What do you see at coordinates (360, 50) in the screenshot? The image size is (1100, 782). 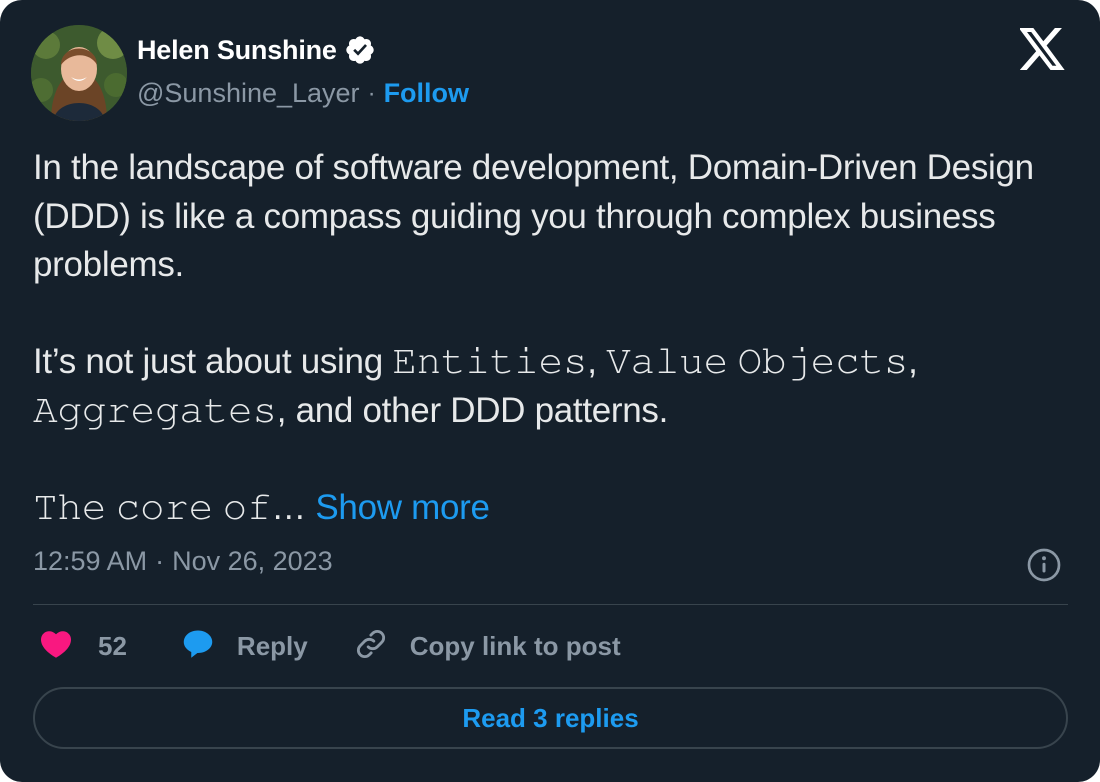 I see `verified-badge-icon` at bounding box center [360, 50].